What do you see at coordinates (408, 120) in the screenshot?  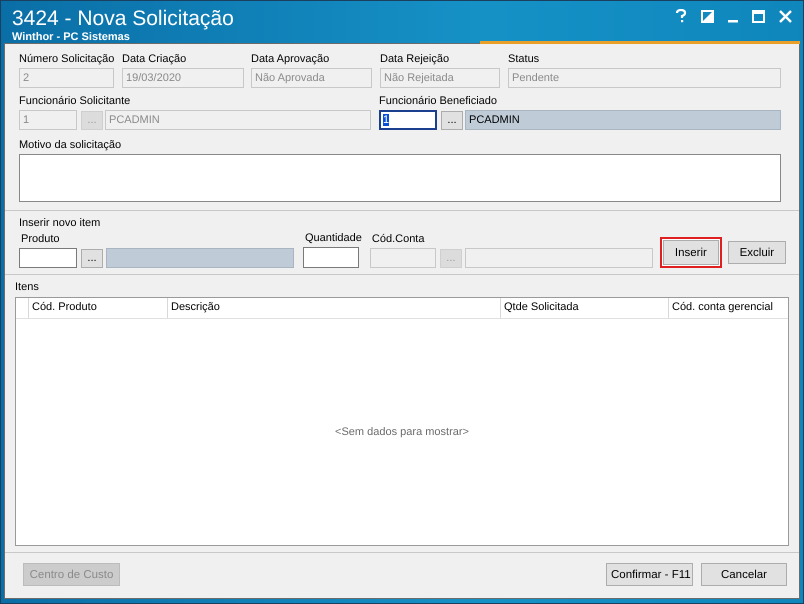 I see `code-field: 1` at bounding box center [408, 120].